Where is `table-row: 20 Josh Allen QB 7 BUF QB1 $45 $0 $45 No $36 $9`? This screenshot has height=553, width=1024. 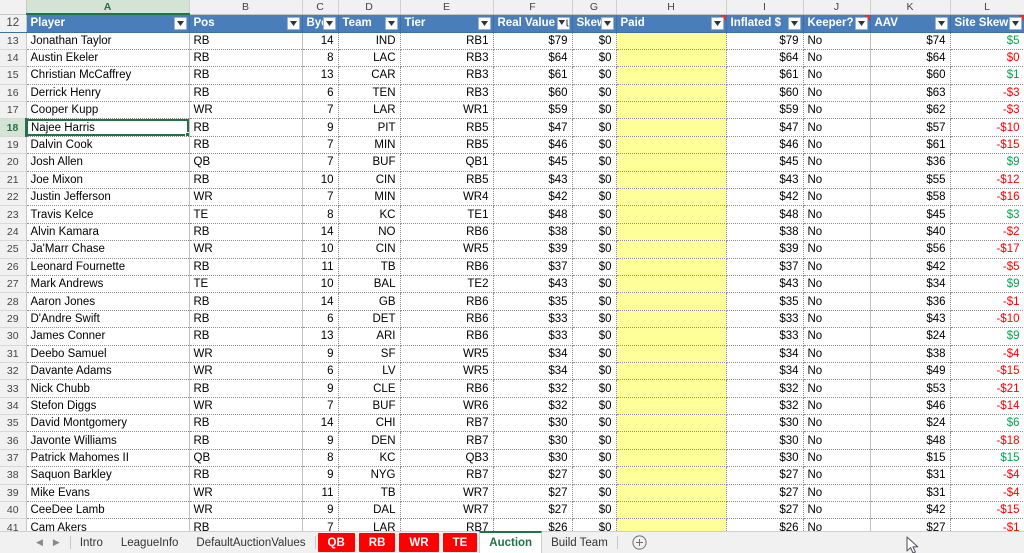
table-row: 20 Josh Allen QB 7 BUF QB1 $45 $0 $45 No $36 $9 is located at coordinates (512, 162).